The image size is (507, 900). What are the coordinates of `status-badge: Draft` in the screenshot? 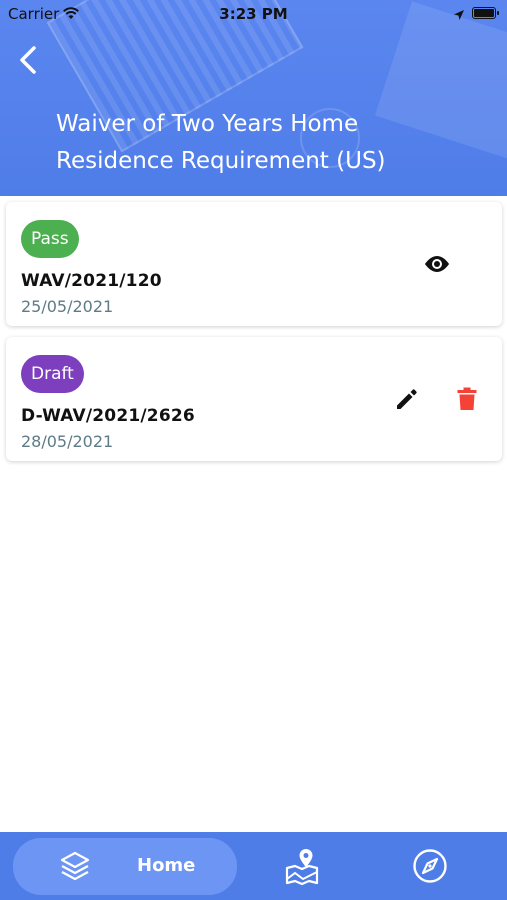 It's located at (52, 374).